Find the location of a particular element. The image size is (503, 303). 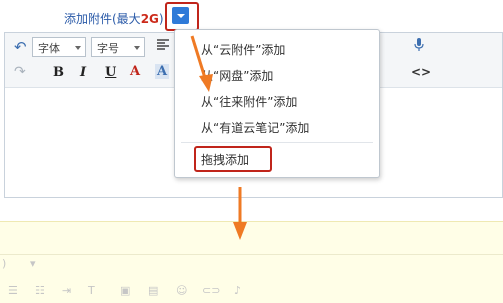

arrow-to-drop-zone is located at coordinates (240, 213).